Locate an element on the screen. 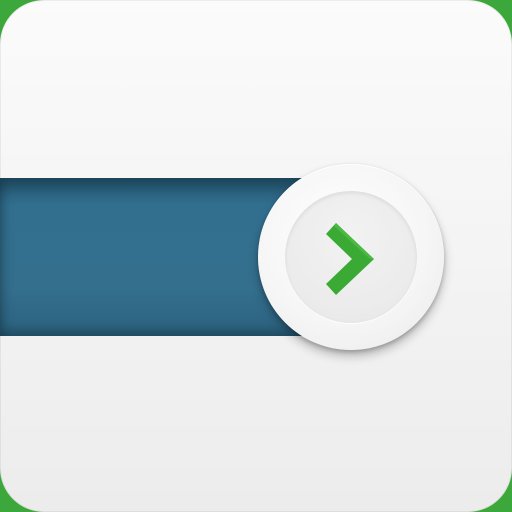 Image resolution: width=512 pixels, height=512 pixels. knob-inner-circle is located at coordinates (351, 257).